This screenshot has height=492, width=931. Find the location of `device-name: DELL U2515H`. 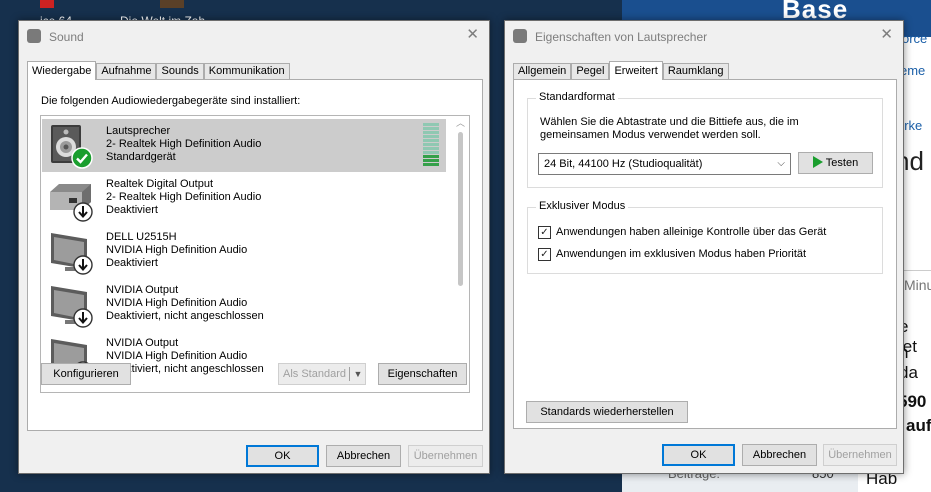

device-name: DELL U2515H is located at coordinates (141, 237).